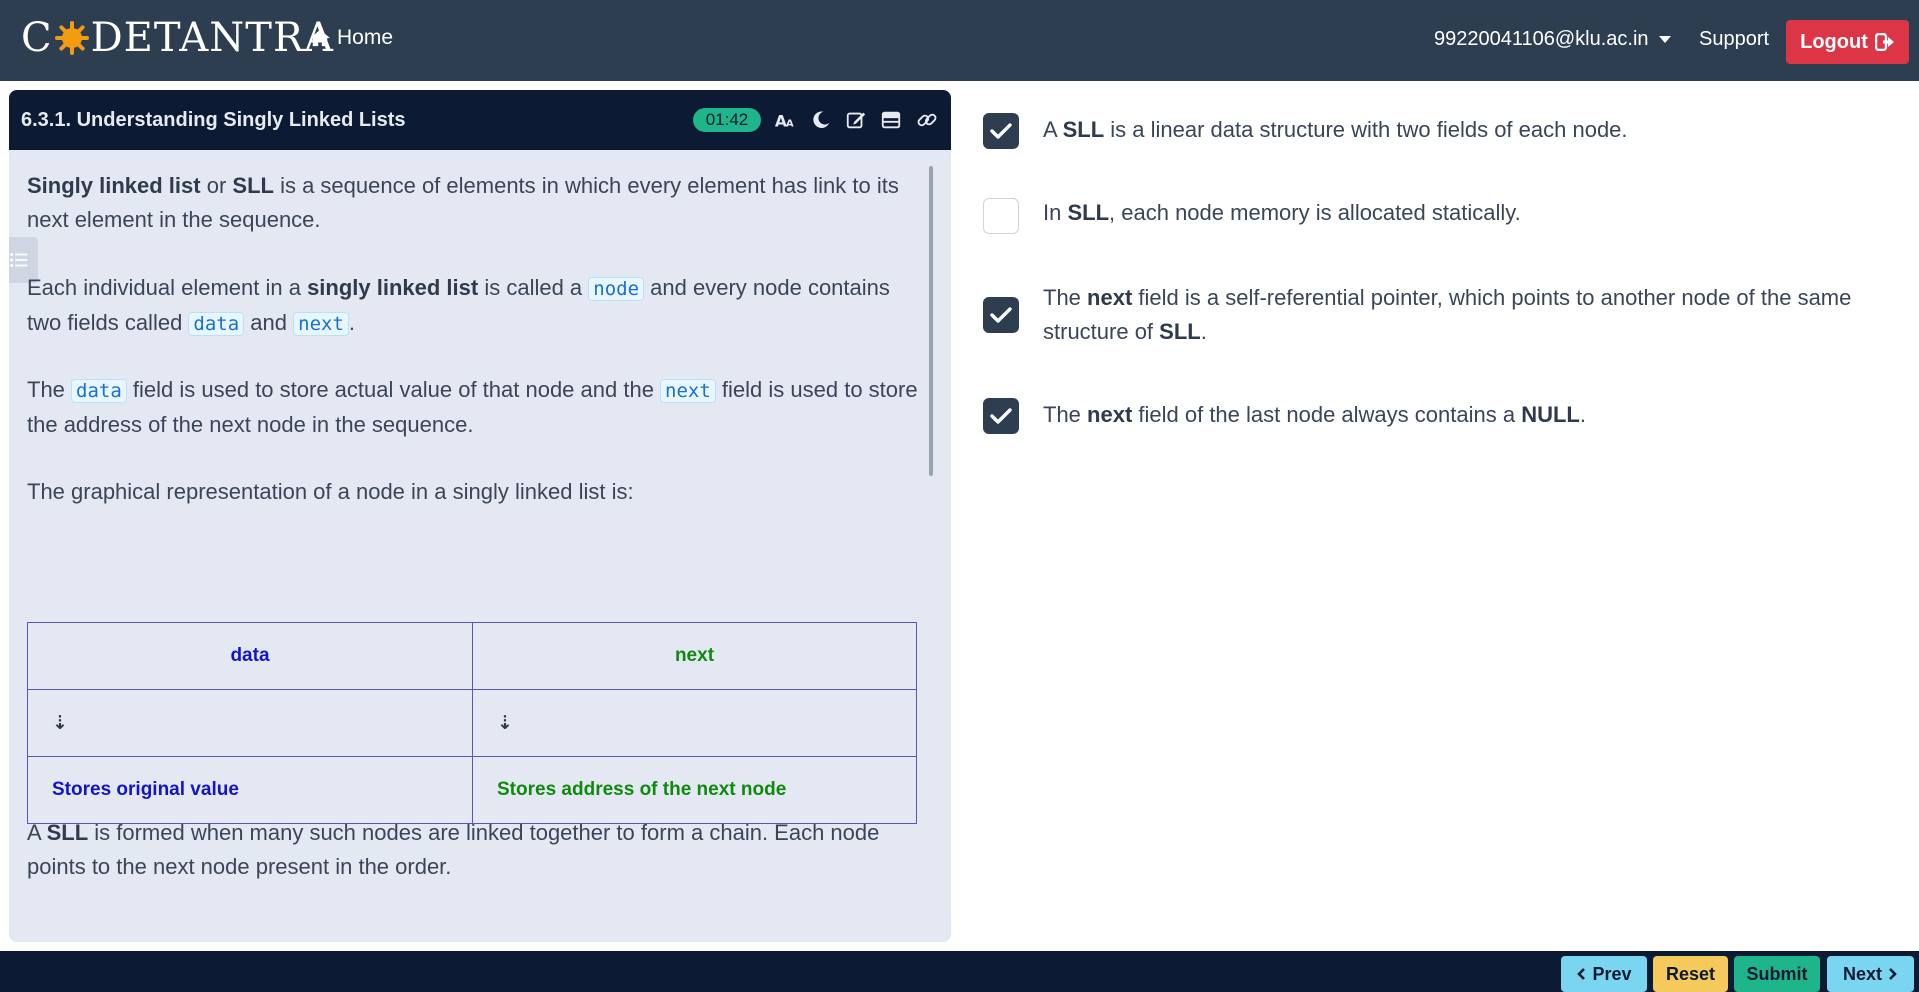 The height and width of the screenshot is (992, 1919). I want to click on home-link: Home, so click(351, 38).